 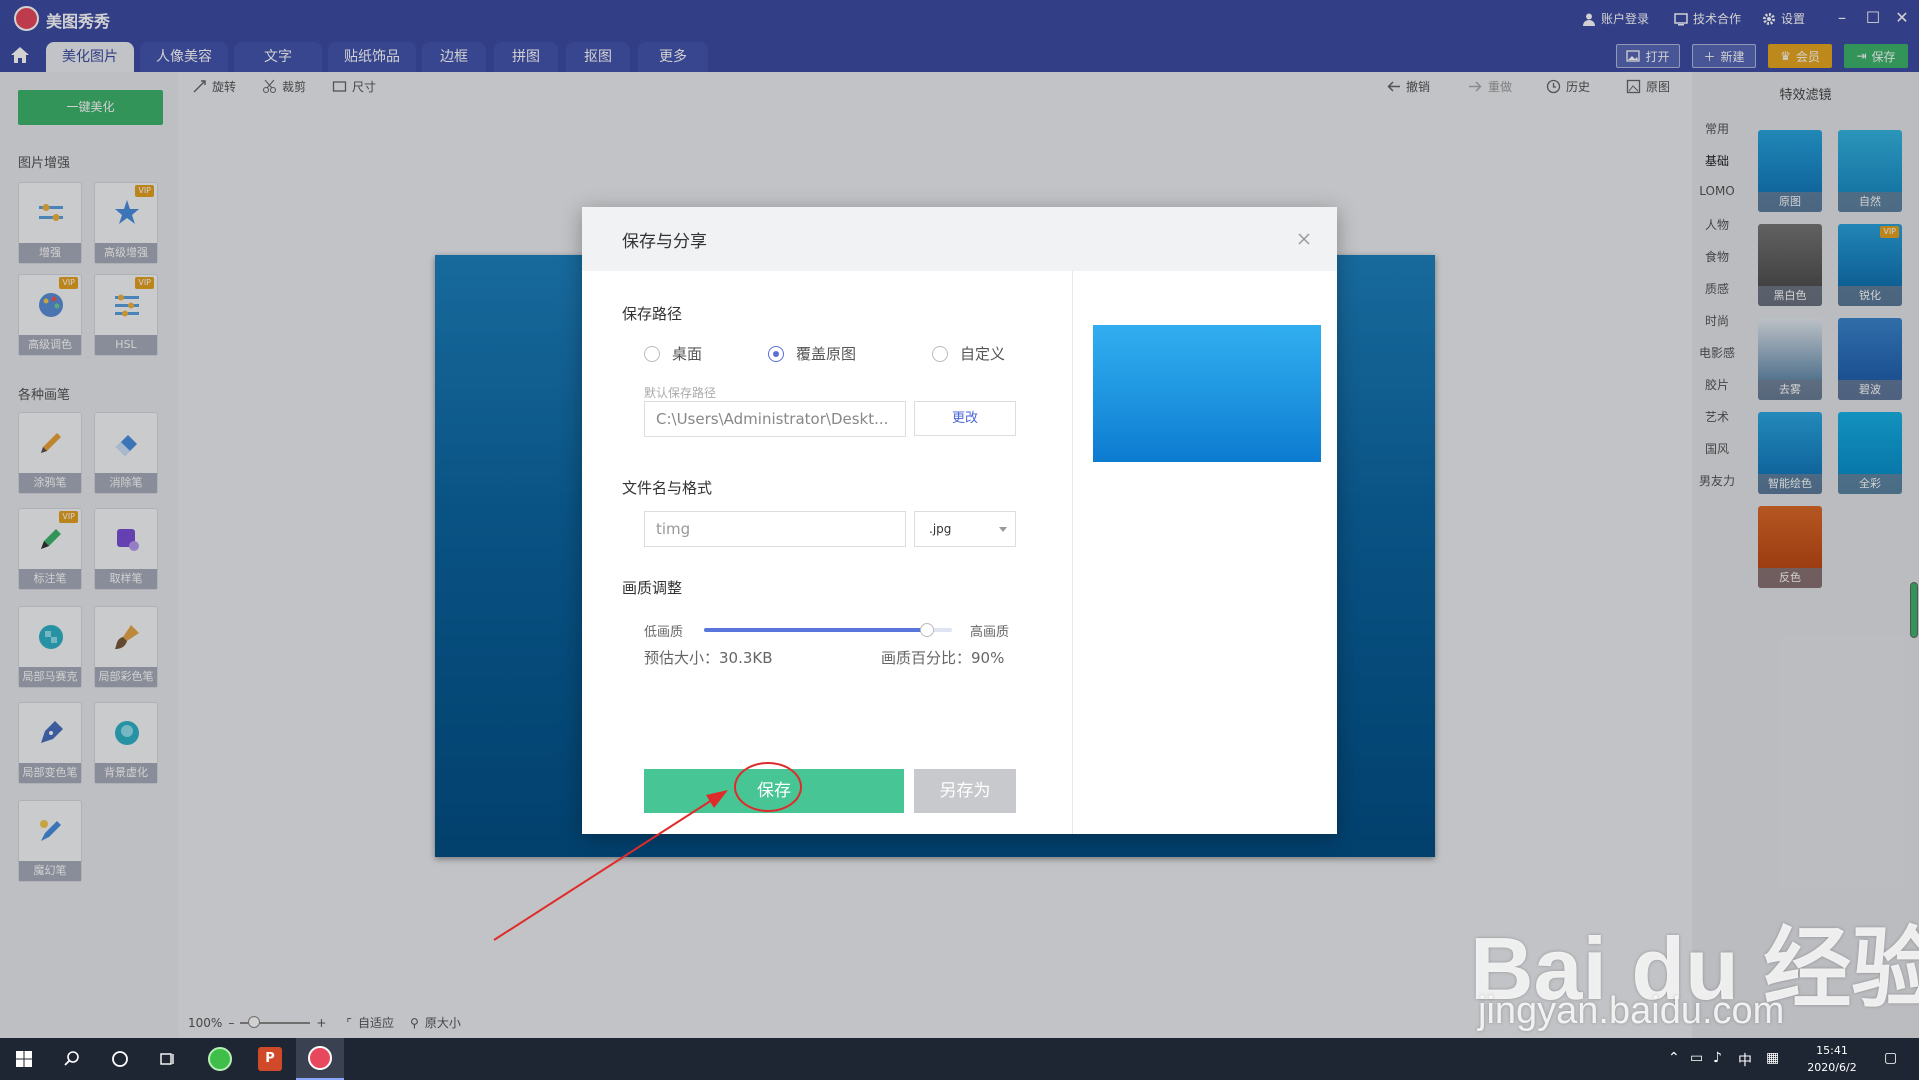 I want to click on taskbar-app-powerpoint: P, so click(x=270, y=1059).